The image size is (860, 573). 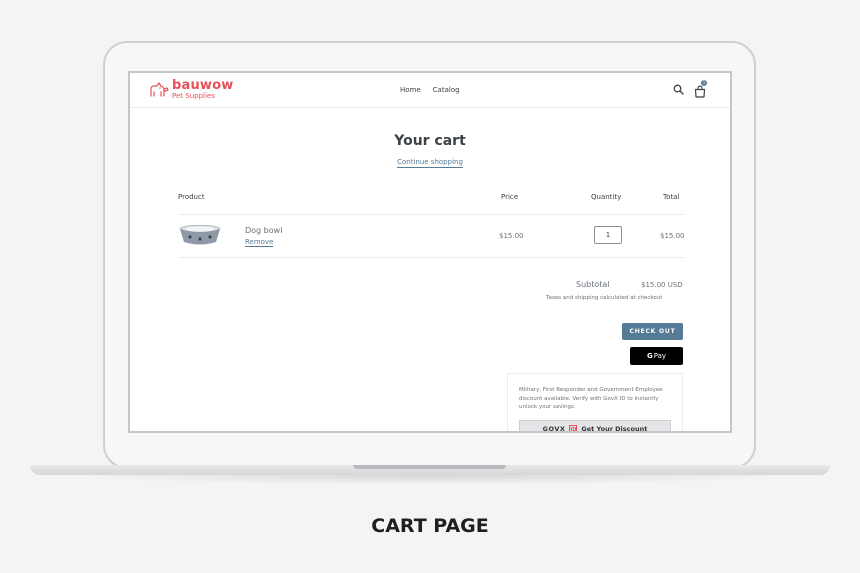 I want to click on item-total: $15.00, so click(x=672, y=236).